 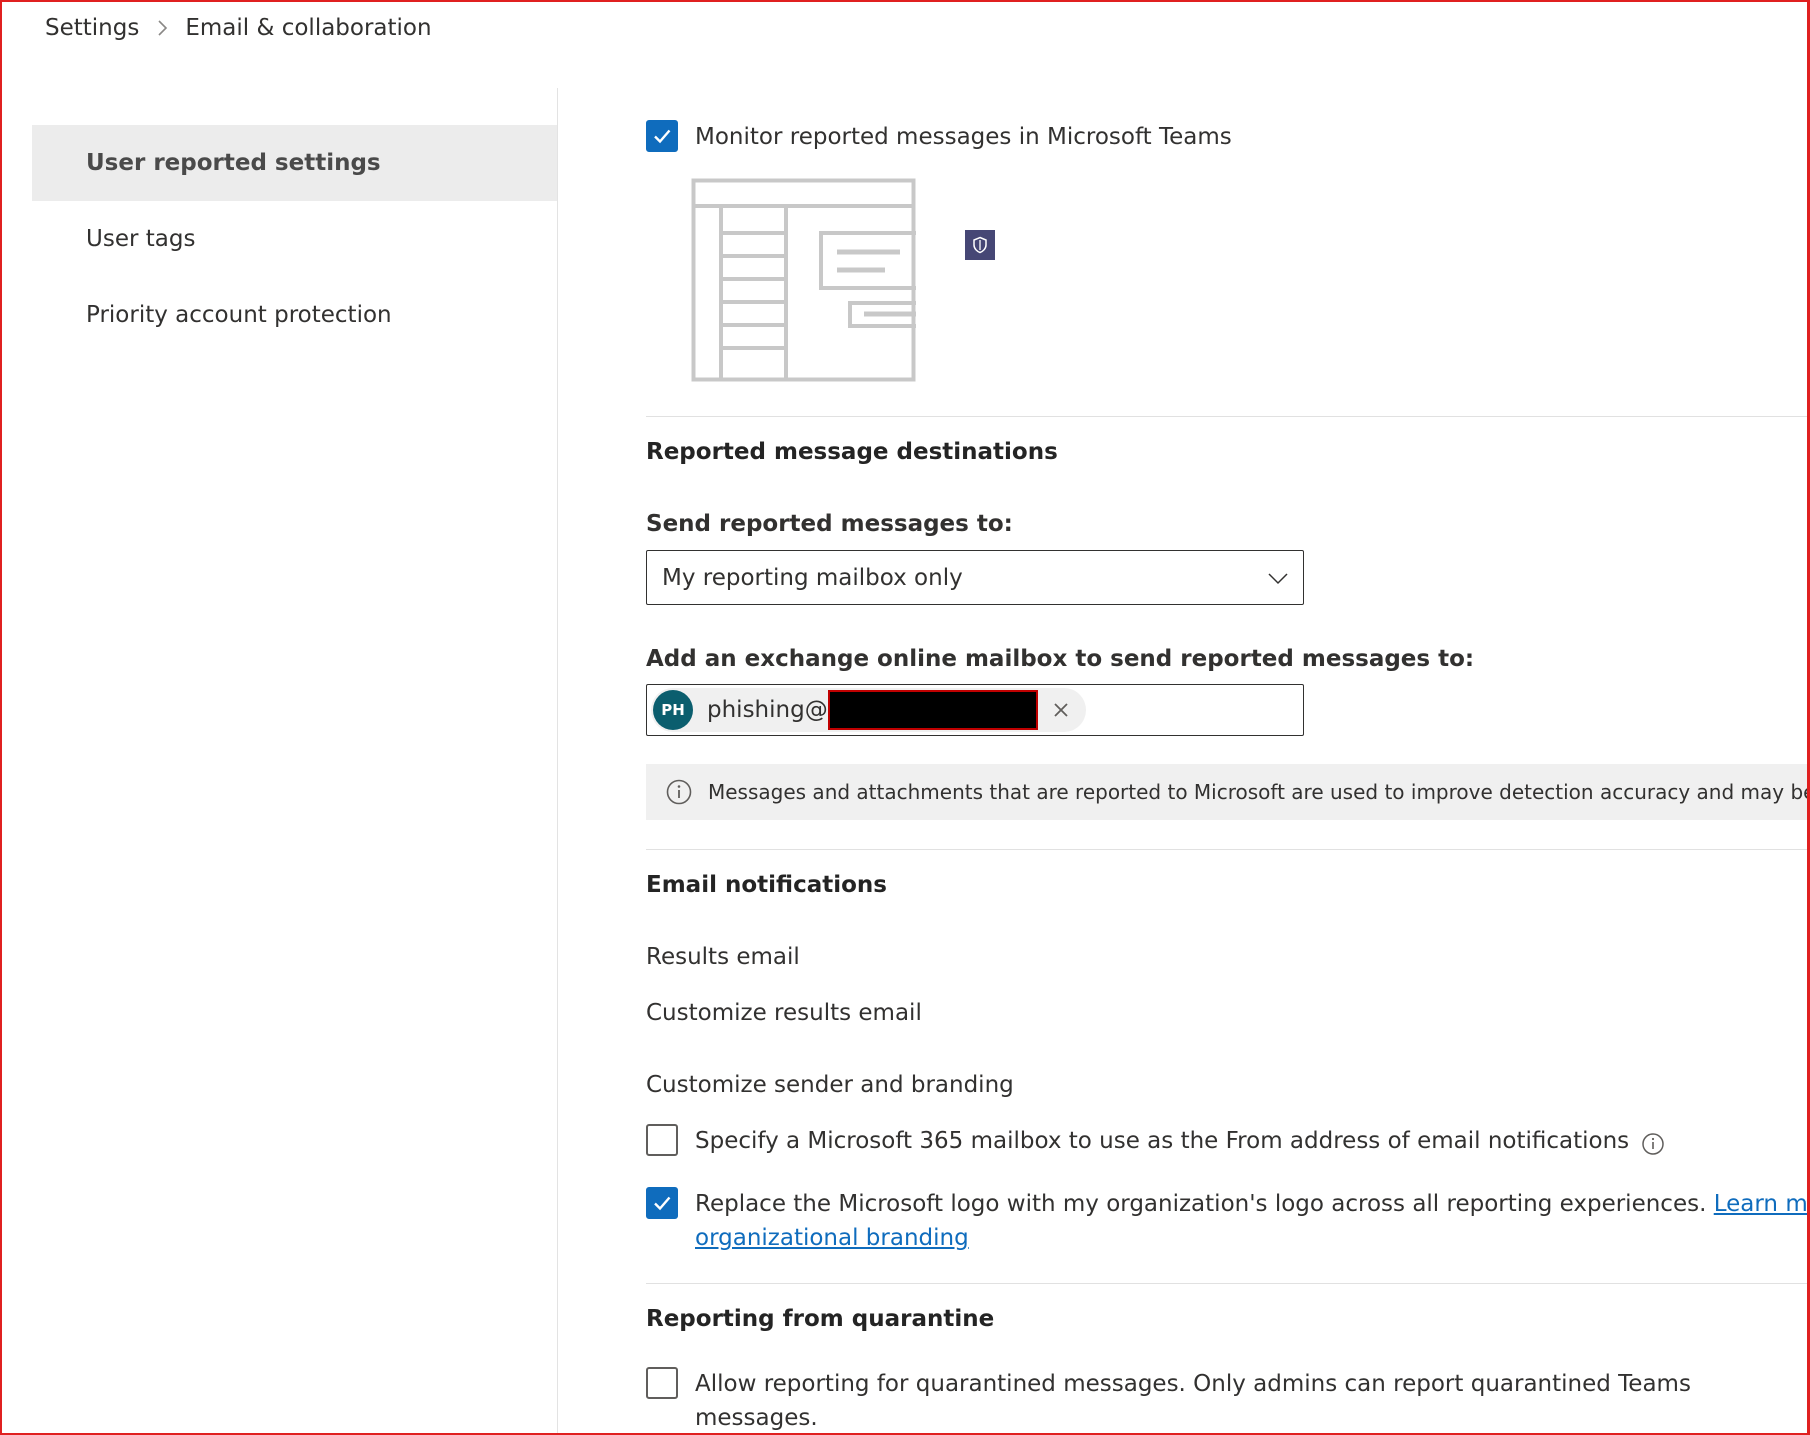 What do you see at coordinates (308, 28) in the screenshot?
I see `breadcrumb-email-collaboration: Email & collaboration` at bounding box center [308, 28].